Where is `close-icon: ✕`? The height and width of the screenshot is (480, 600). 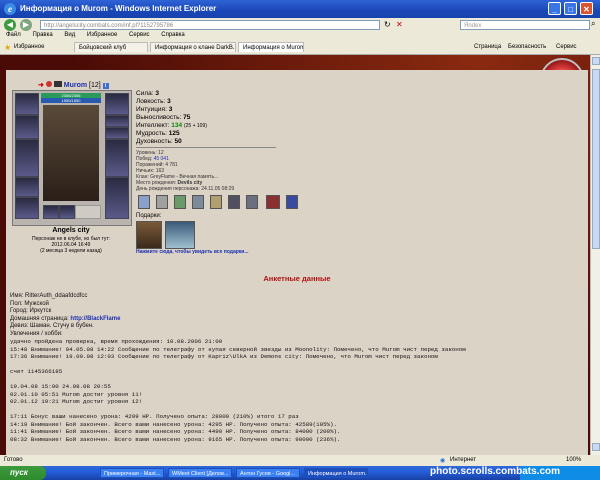
close-icon: ✕ is located at coordinates (586, 8).